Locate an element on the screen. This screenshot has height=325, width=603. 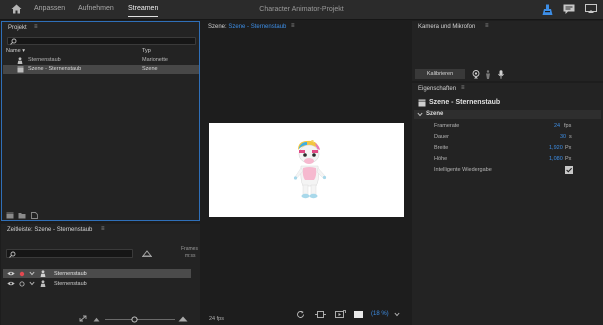
width-unit: Px is located at coordinates (568, 148).